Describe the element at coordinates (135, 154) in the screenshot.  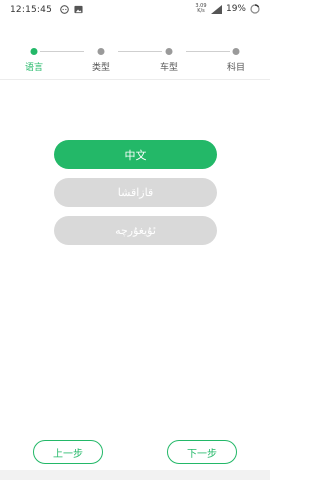
I see `language-chinese-button: 中文` at that location.